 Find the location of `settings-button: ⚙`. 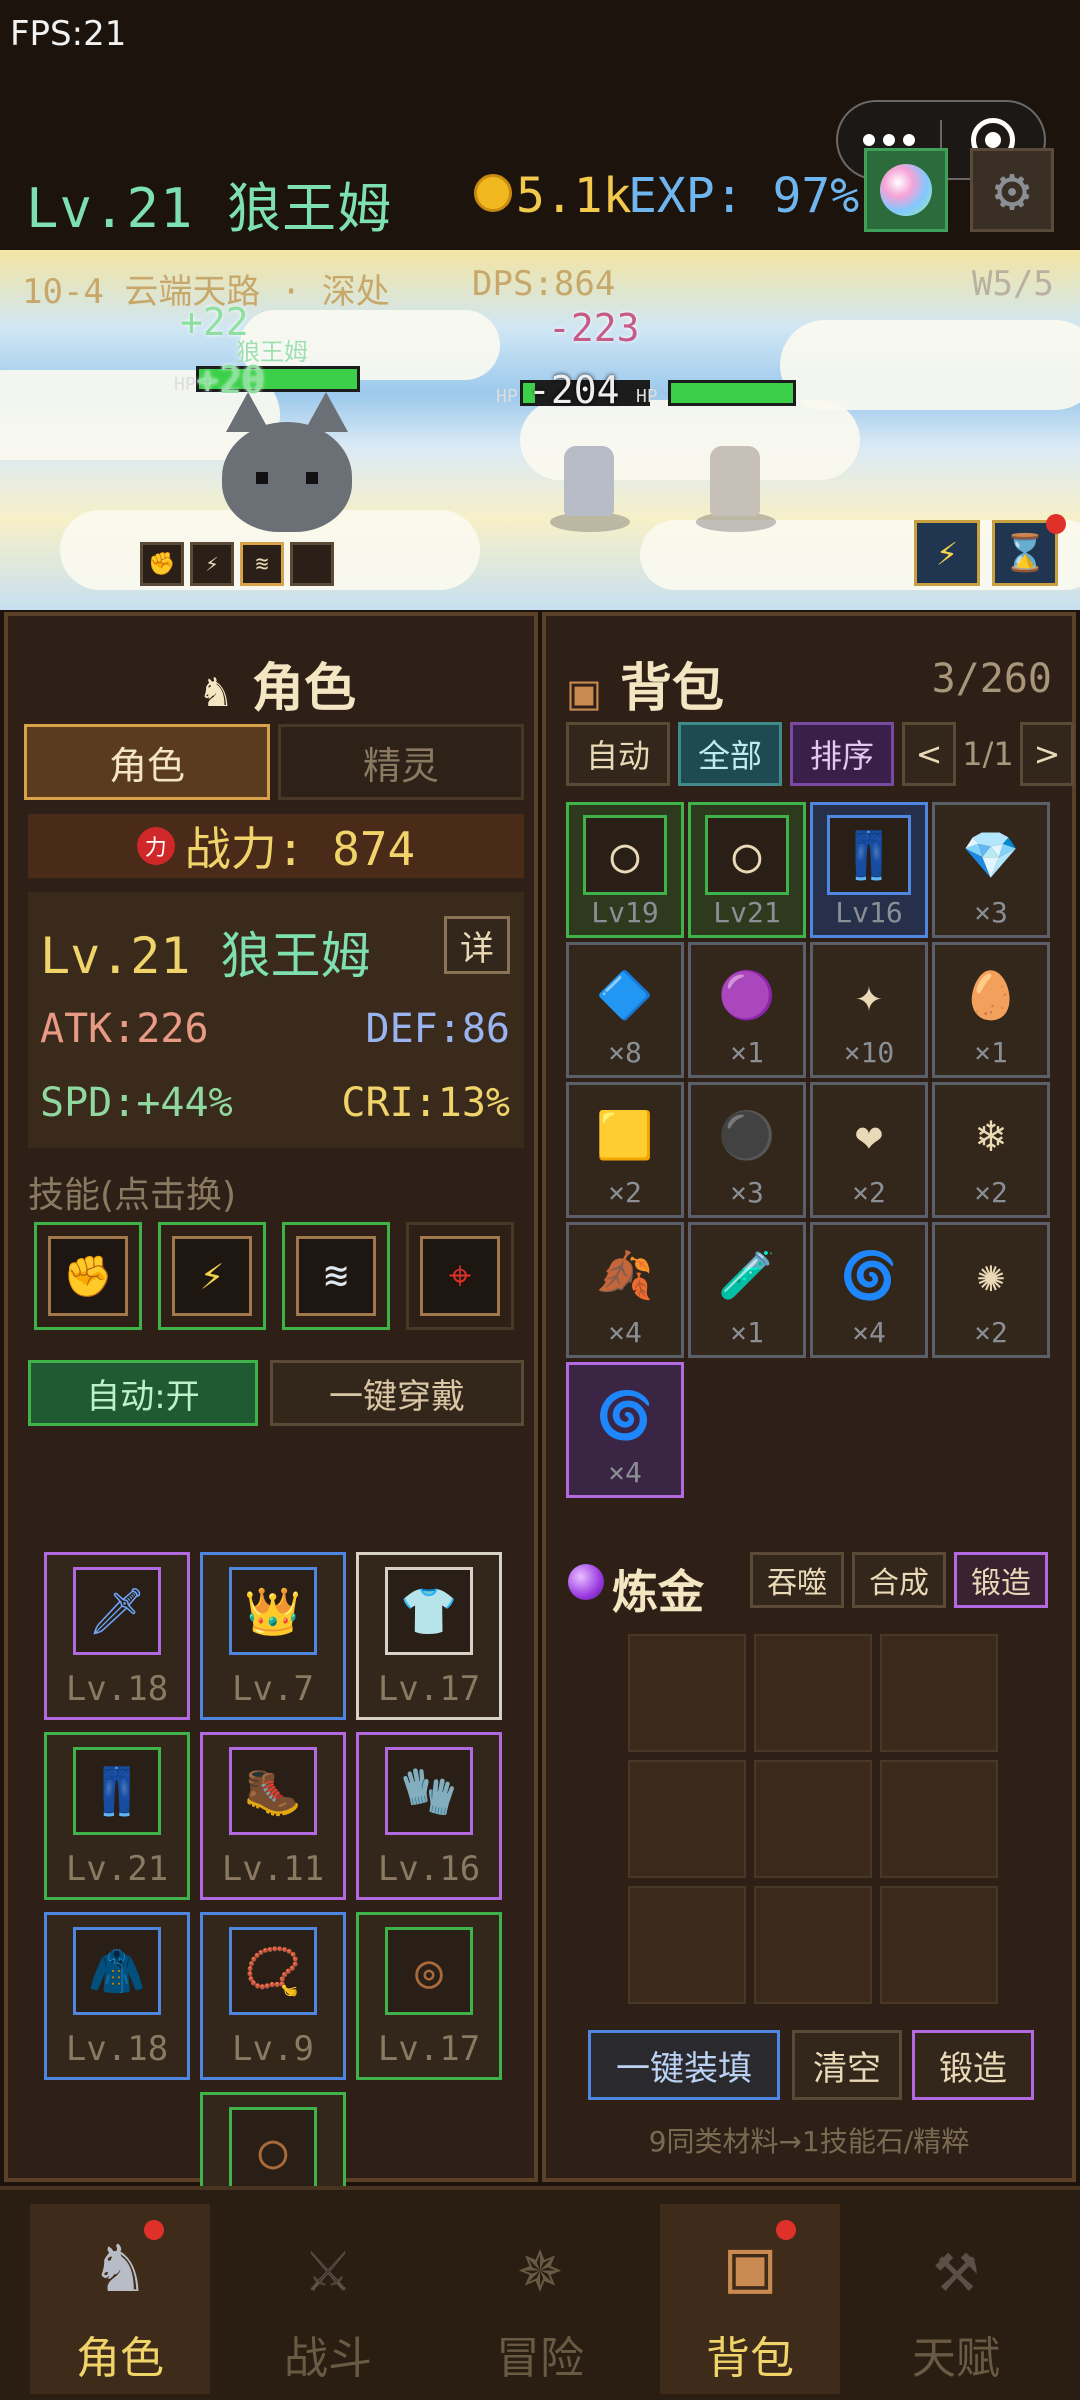

settings-button: ⚙ is located at coordinates (1012, 190).